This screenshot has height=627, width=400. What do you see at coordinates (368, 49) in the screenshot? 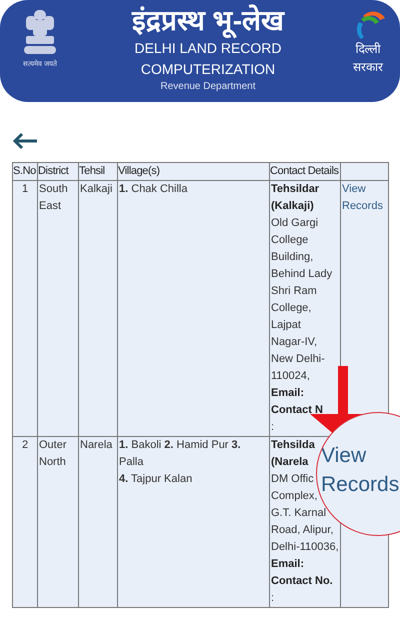
I see `logo-text: दिल्ली` at bounding box center [368, 49].